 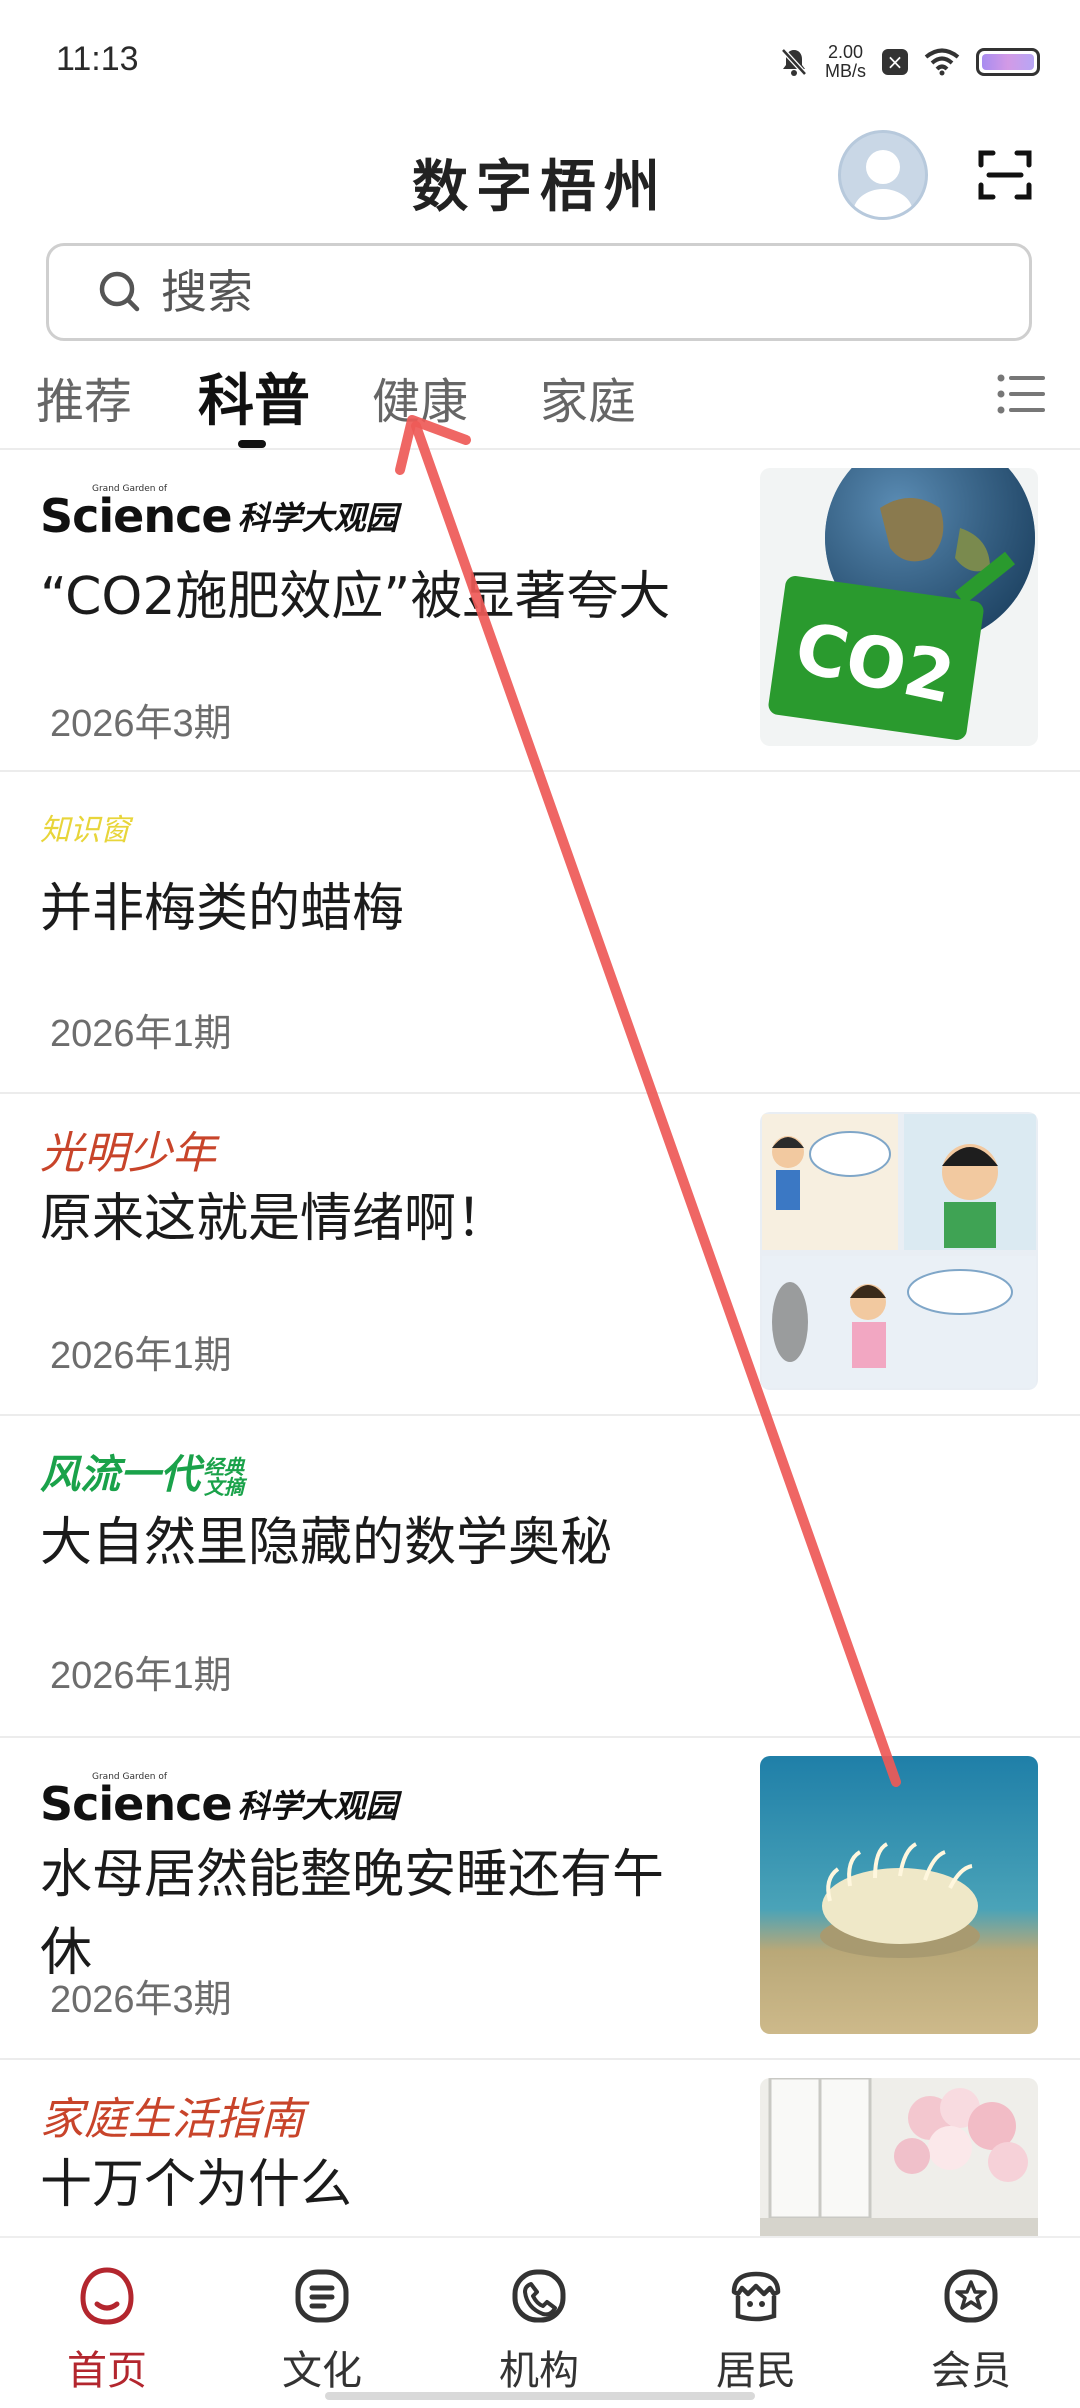 I want to click on nav-member: 会员, so click(x=971, y=2330).